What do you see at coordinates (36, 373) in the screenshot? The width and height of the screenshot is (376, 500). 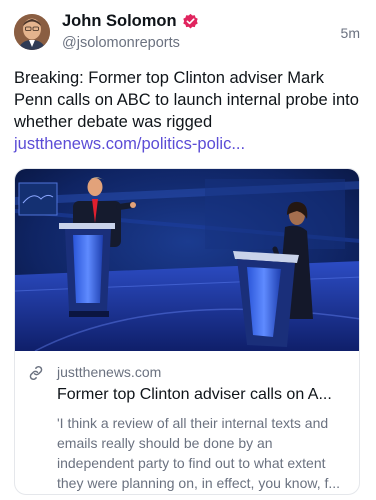 I see `link-icon` at bounding box center [36, 373].